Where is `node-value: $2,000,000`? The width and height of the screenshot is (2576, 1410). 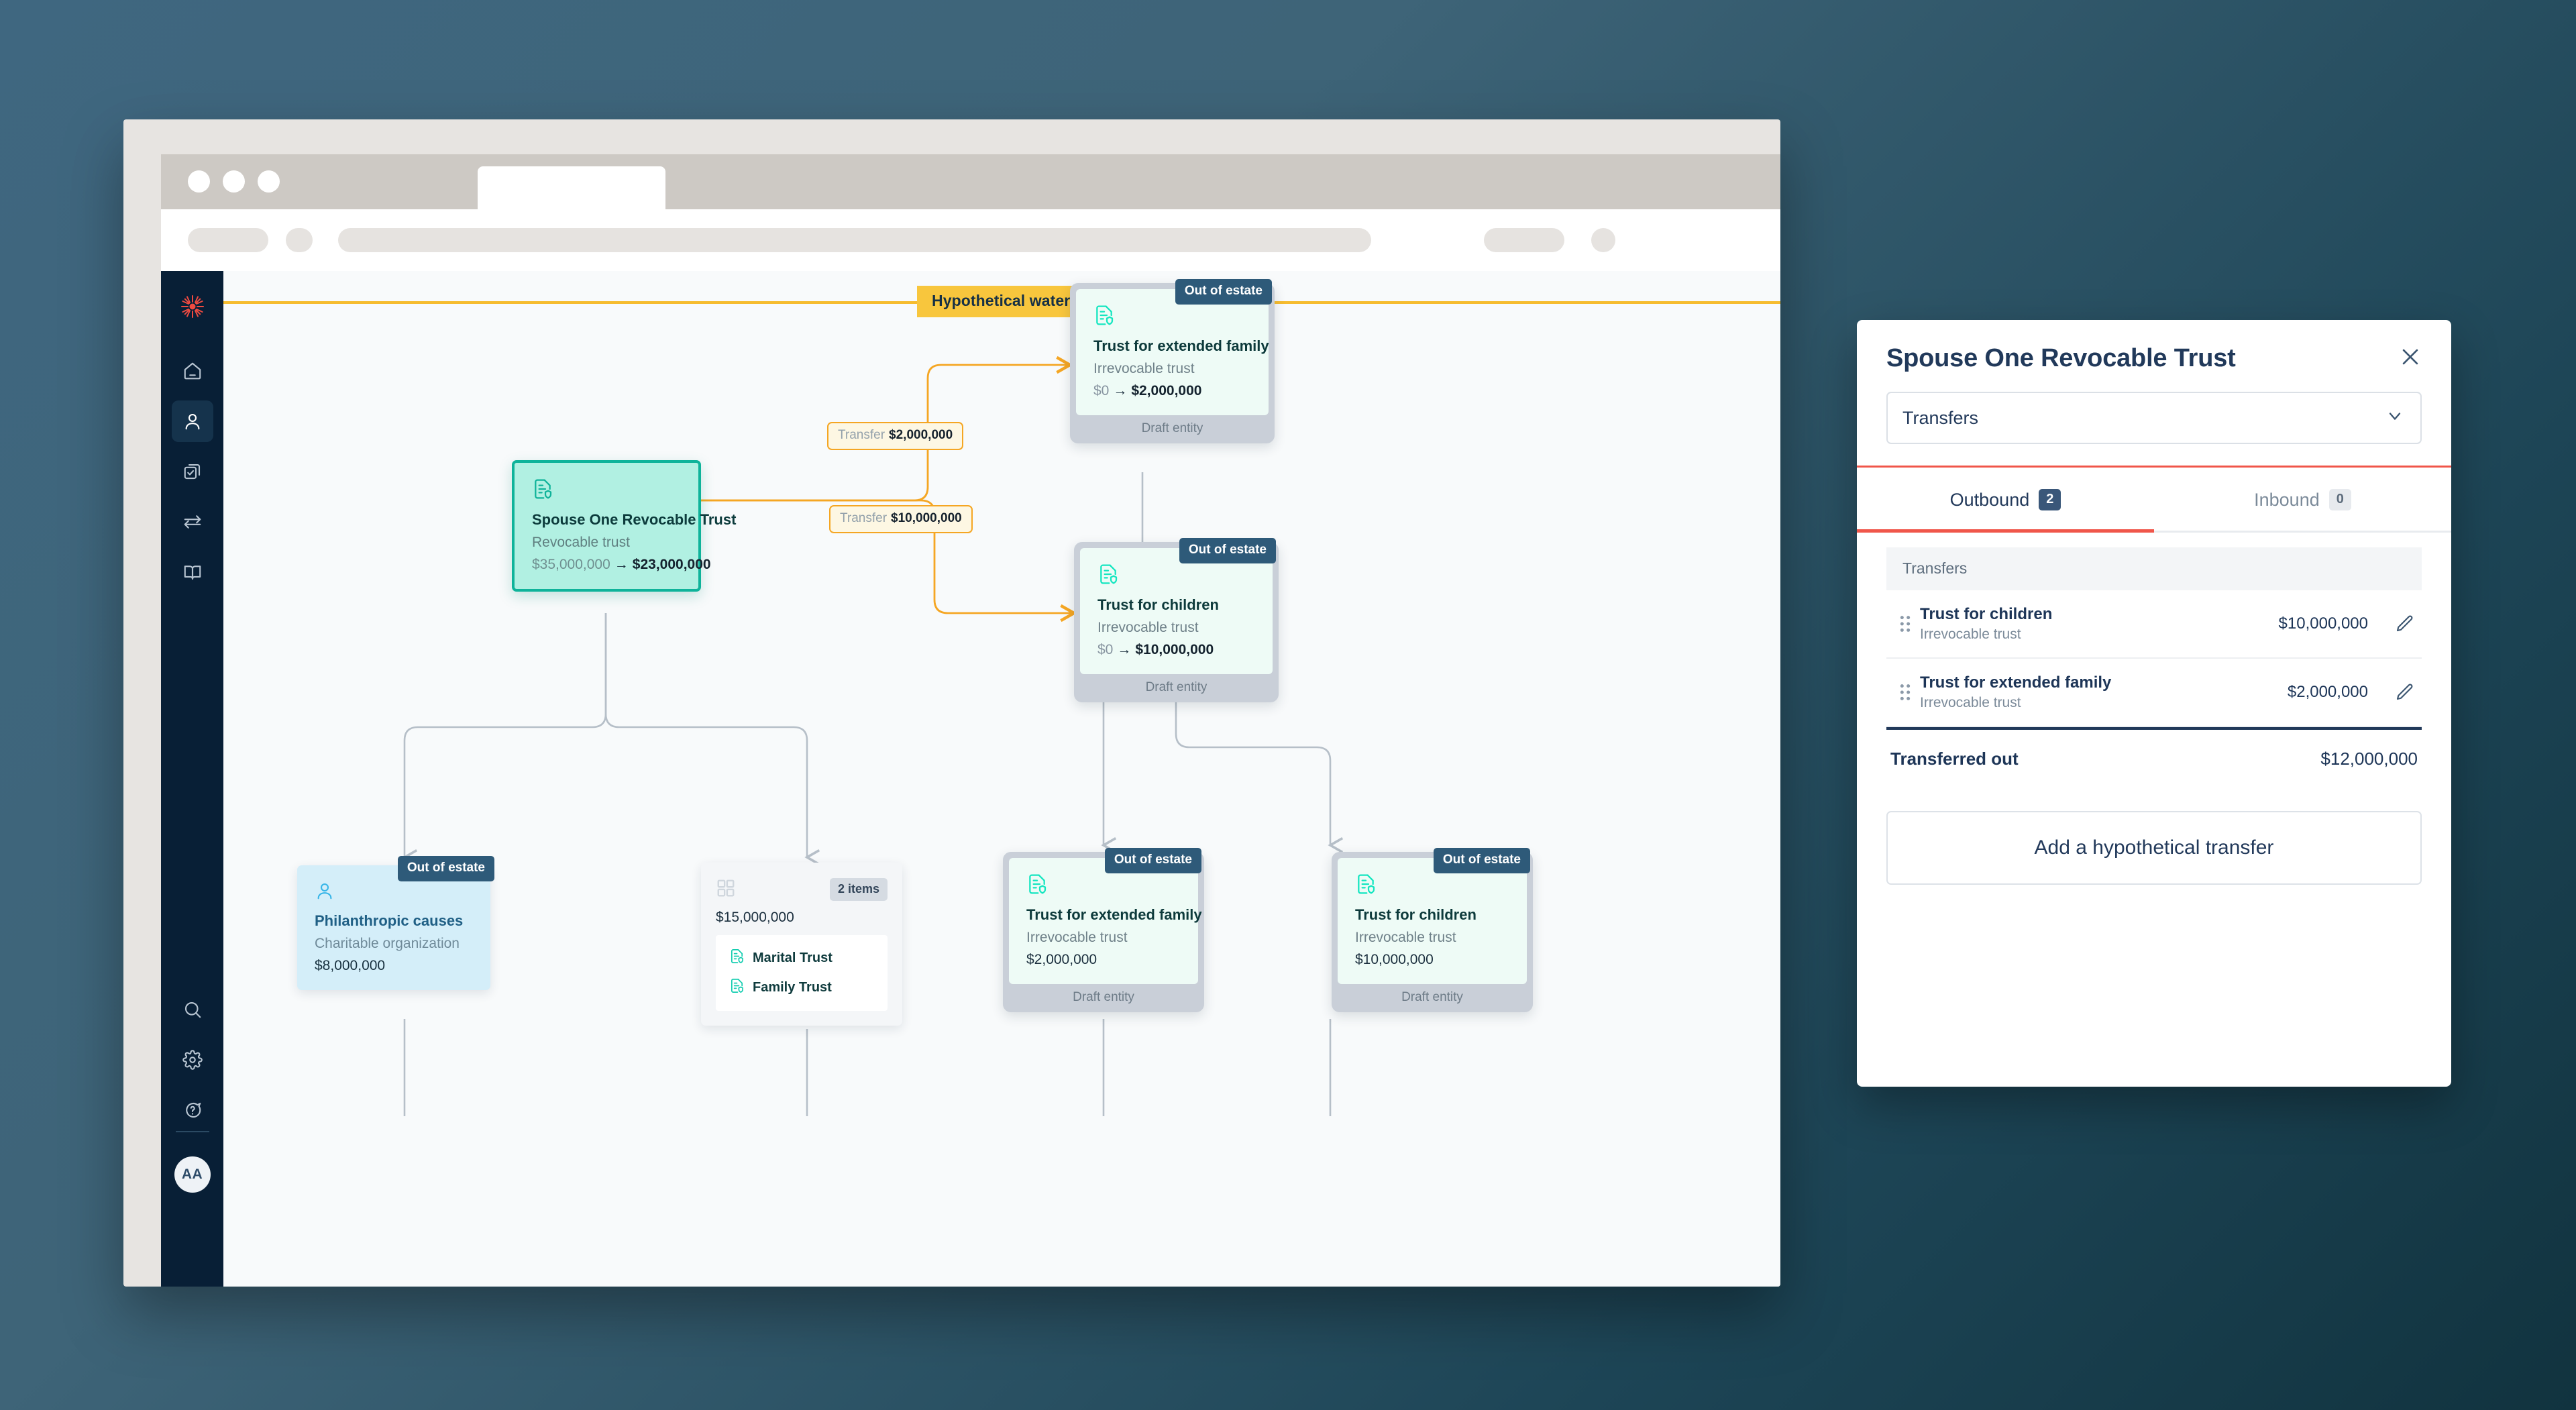
node-value: $2,000,000 is located at coordinates (1061, 960).